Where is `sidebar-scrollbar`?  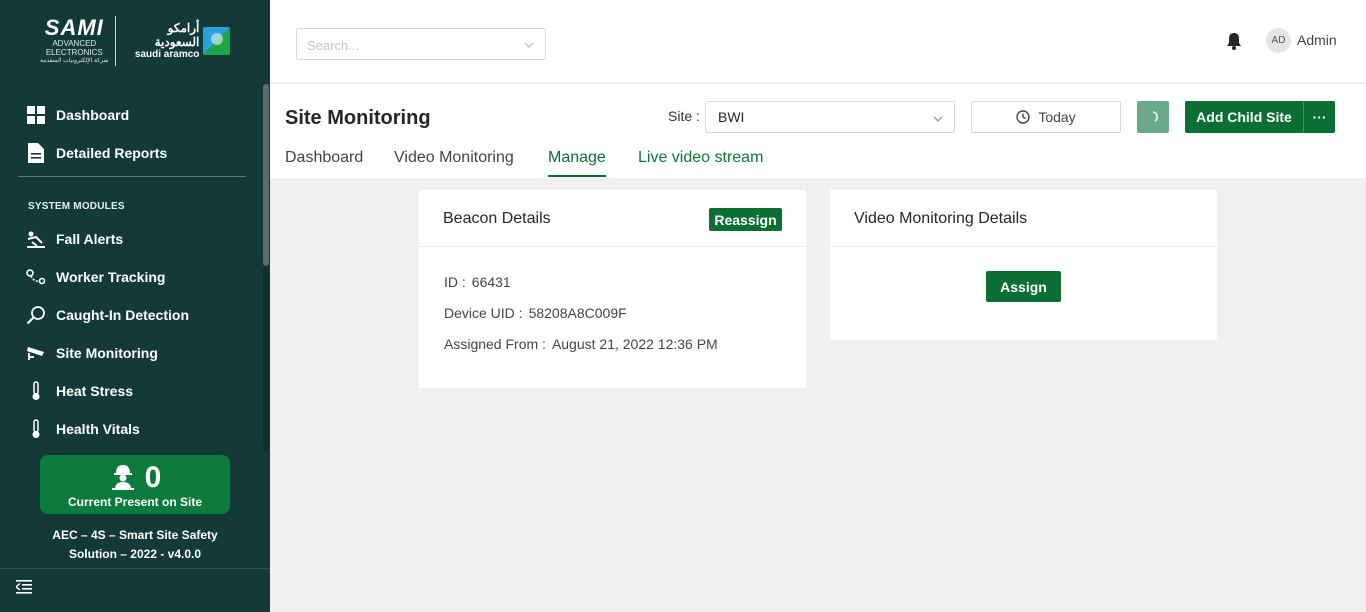 sidebar-scrollbar is located at coordinates (266, 267).